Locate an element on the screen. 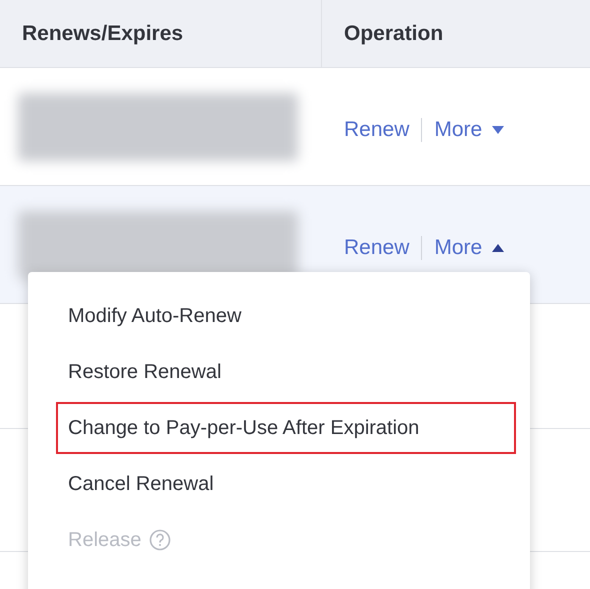 This screenshot has height=589, width=590. menu-item: Change to Pay-per-Use After Expiration is located at coordinates (286, 428).